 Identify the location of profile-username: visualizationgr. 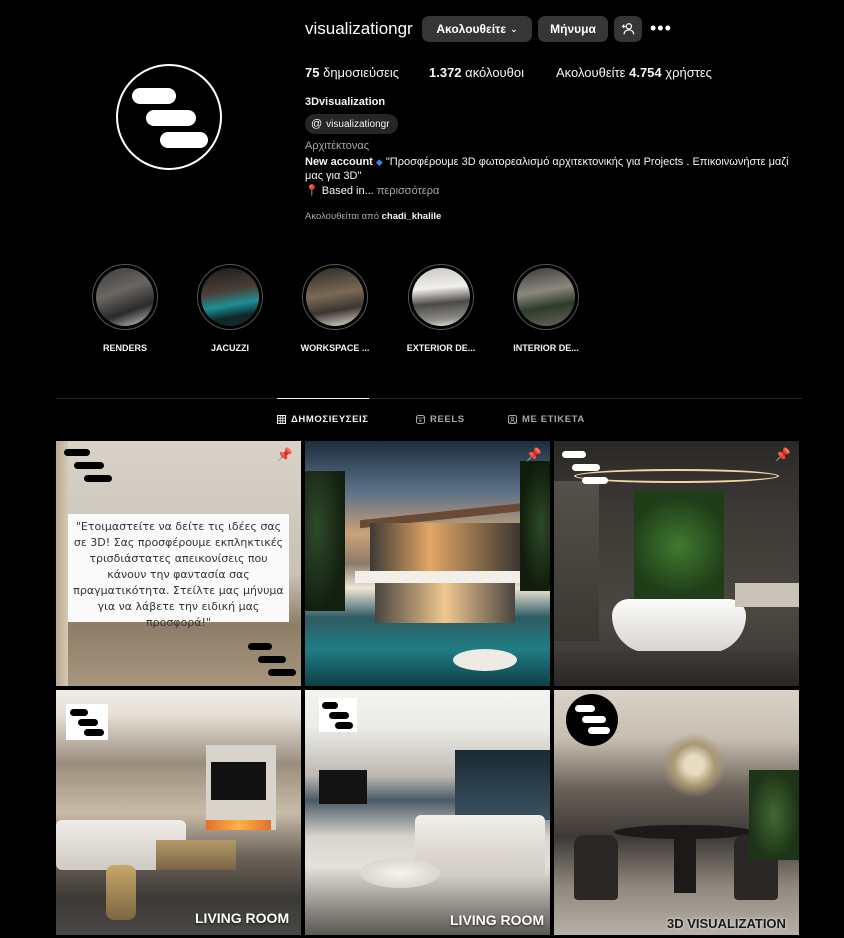
(359, 28).